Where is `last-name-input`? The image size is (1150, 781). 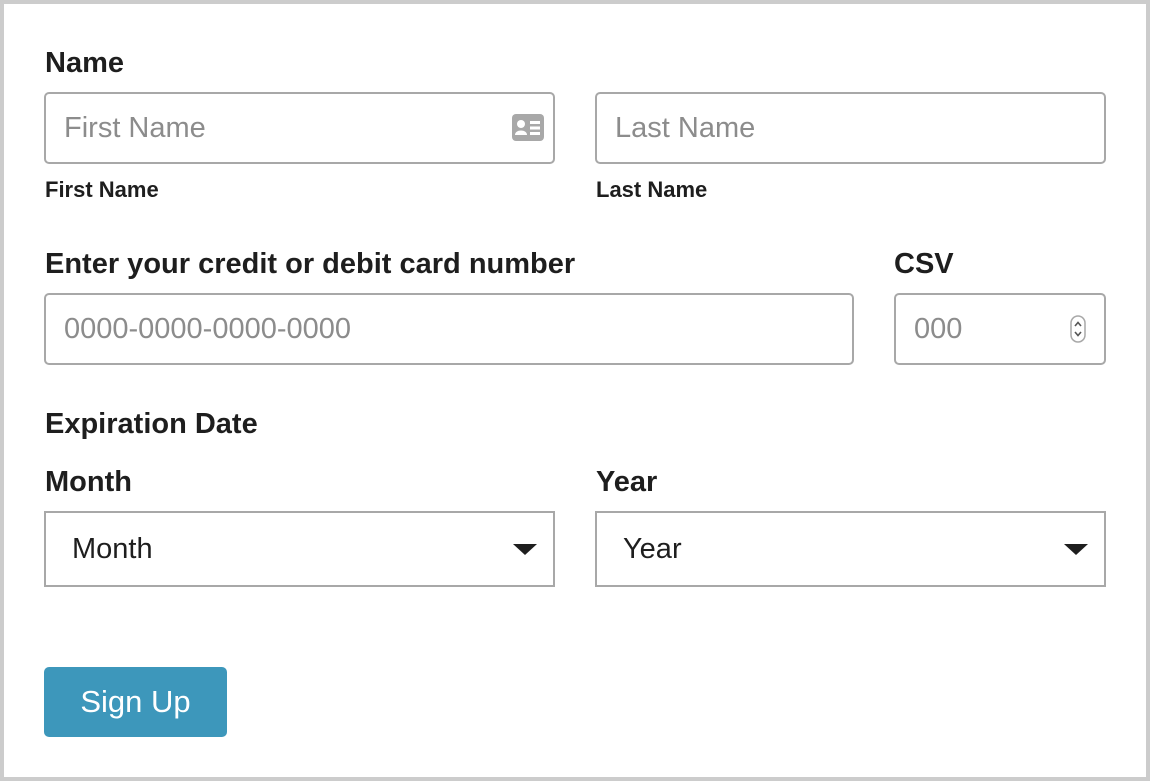
last-name-input is located at coordinates (850, 128).